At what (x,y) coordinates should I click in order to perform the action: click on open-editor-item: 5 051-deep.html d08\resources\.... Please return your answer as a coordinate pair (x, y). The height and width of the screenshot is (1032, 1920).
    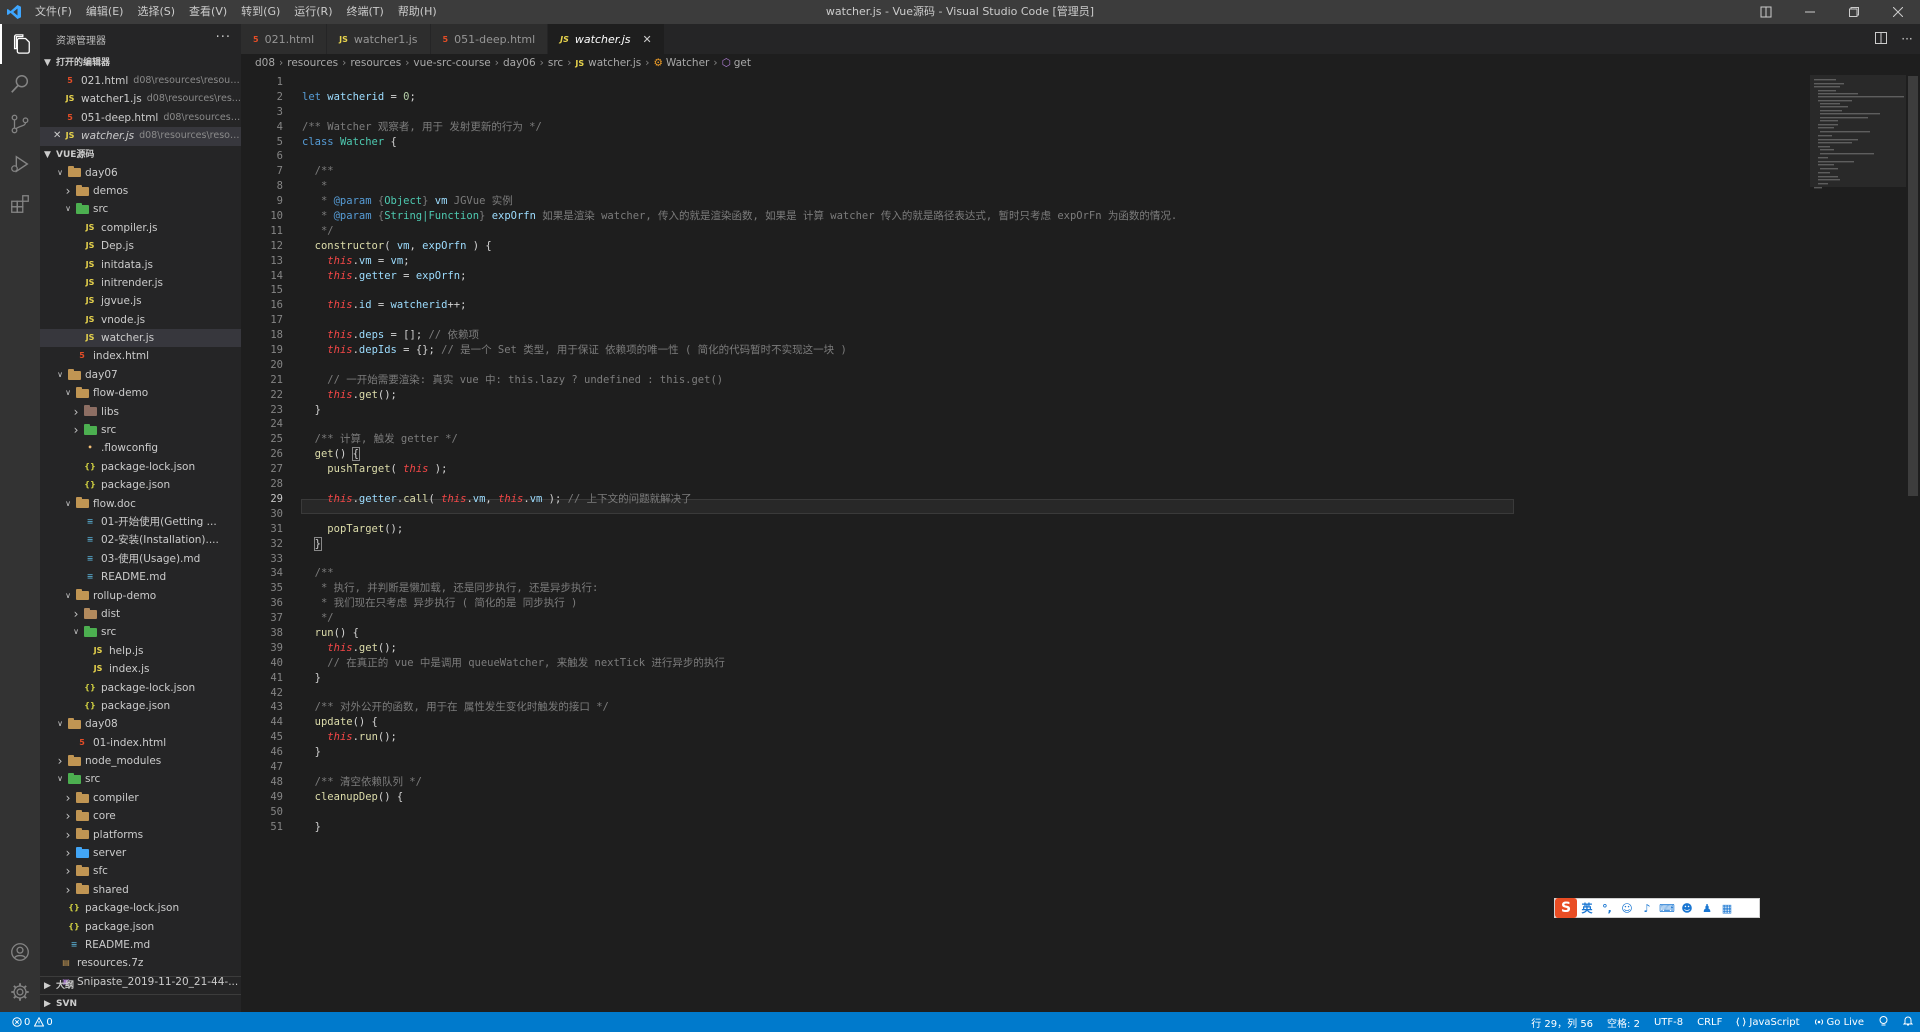
    Looking at the image, I should click on (140, 118).